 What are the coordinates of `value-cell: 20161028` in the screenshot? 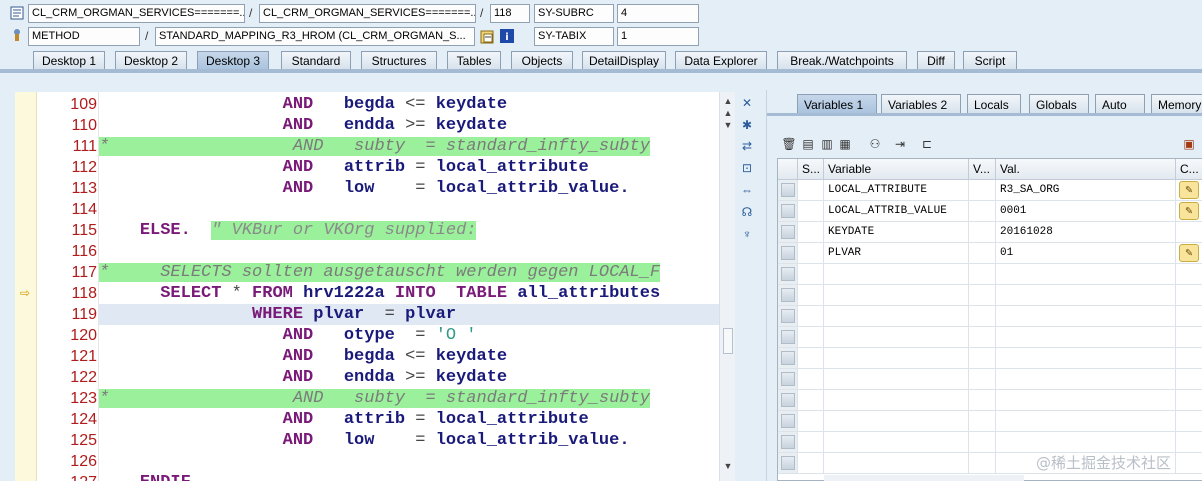 It's located at (1086, 232).